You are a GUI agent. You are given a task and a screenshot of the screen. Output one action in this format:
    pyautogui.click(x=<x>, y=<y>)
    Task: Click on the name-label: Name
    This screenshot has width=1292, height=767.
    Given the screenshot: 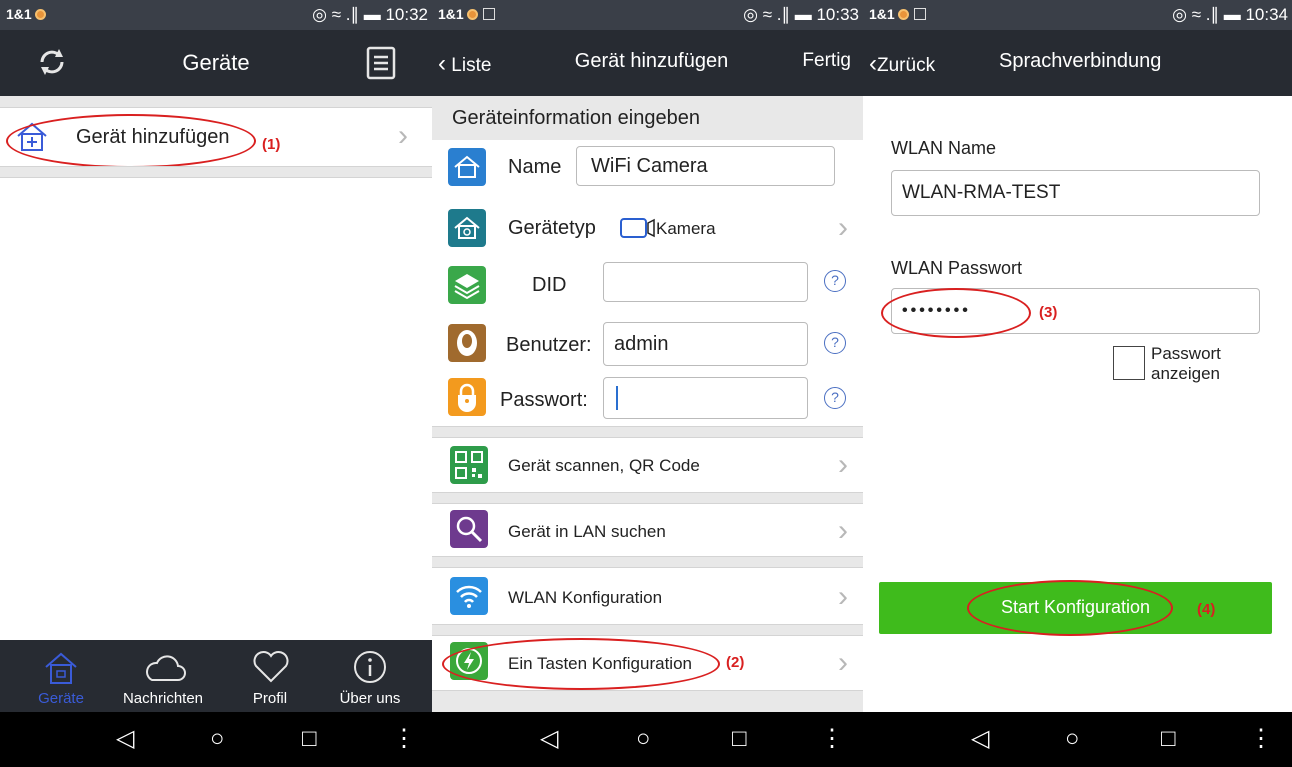 What is the action you would take?
    pyautogui.click(x=535, y=167)
    